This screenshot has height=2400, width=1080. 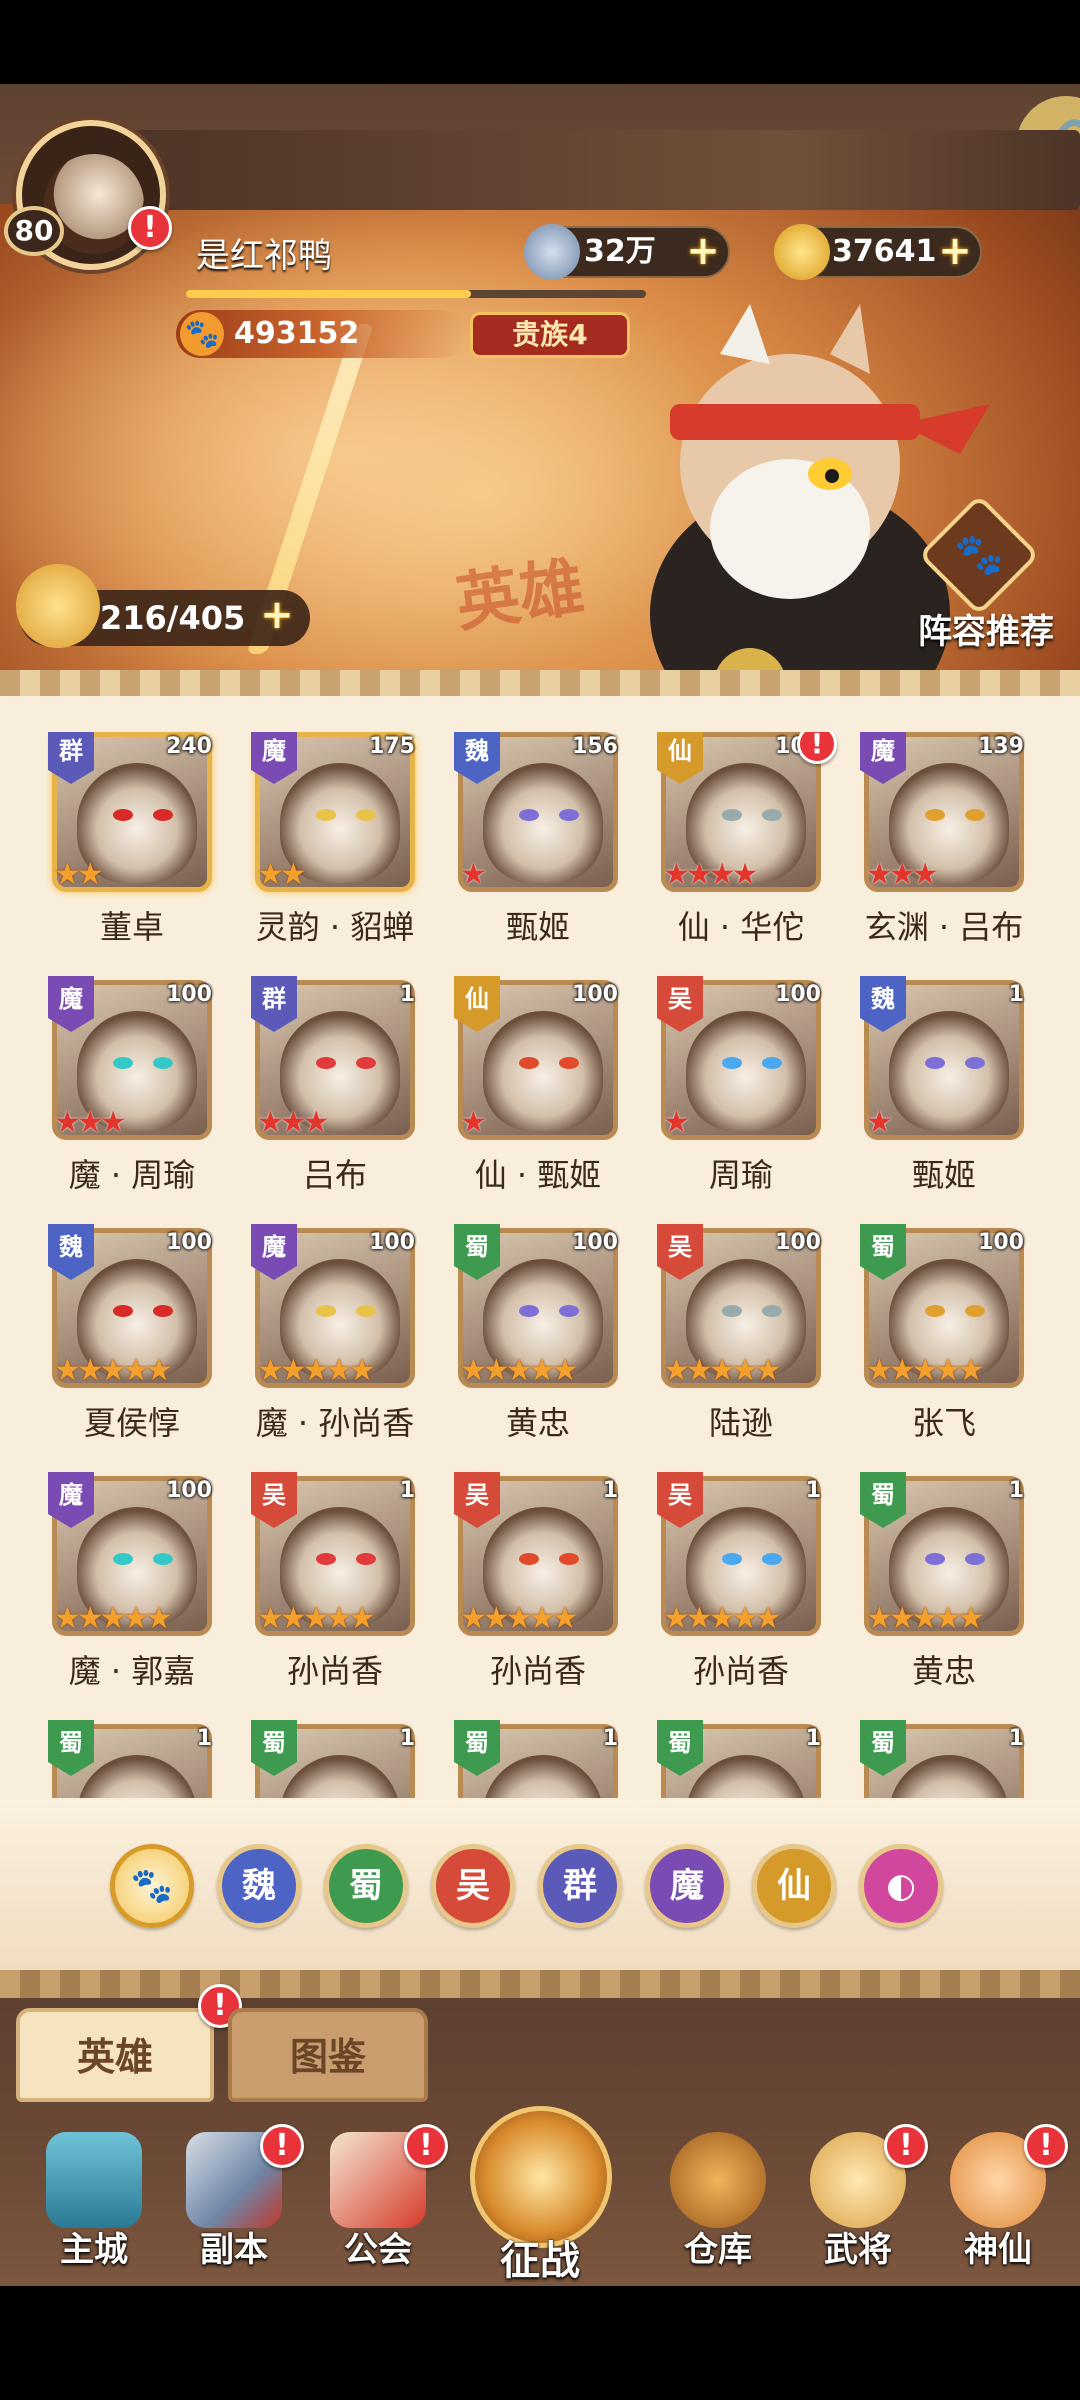 What do you see at coordinates (543, 1776) in the screenshot?
I see `hero-cat-art` at bounding box center [543, 1776].